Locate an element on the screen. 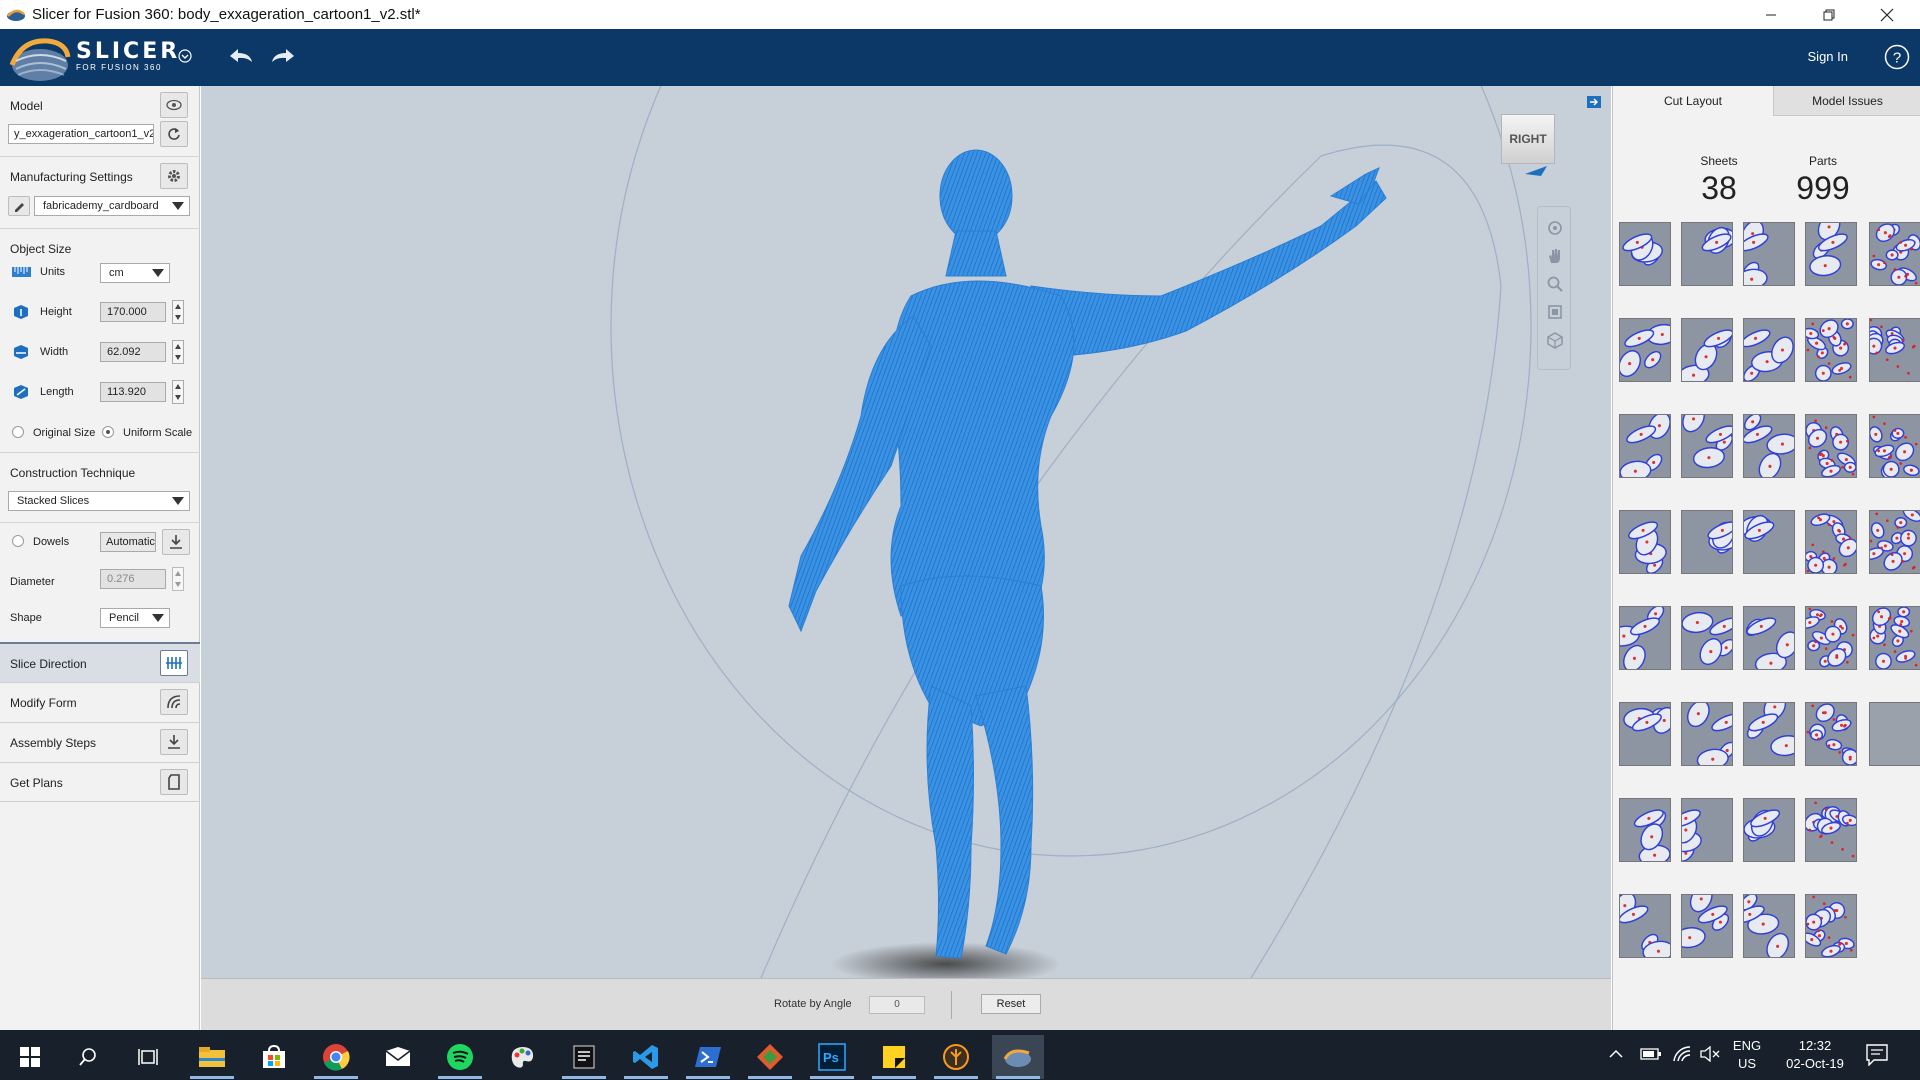 The image size is (1920, 1080). tab-model-issues: Model Issues is located at coordinates (1846, 101).